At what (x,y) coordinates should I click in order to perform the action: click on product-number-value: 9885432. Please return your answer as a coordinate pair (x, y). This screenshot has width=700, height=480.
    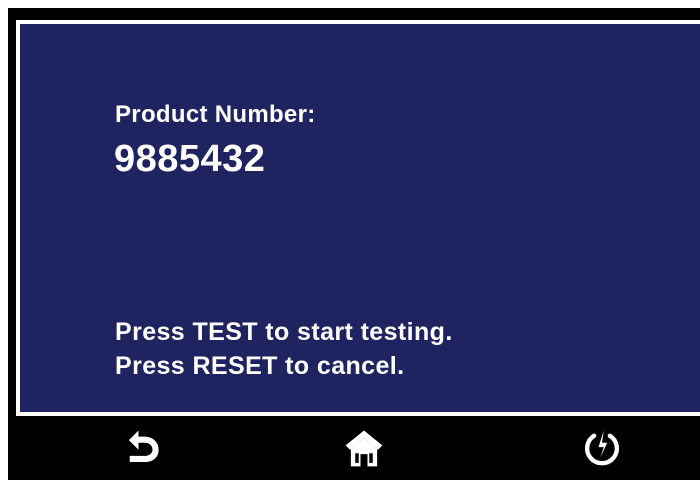
    Looking at the image, I should click on (190, 159).